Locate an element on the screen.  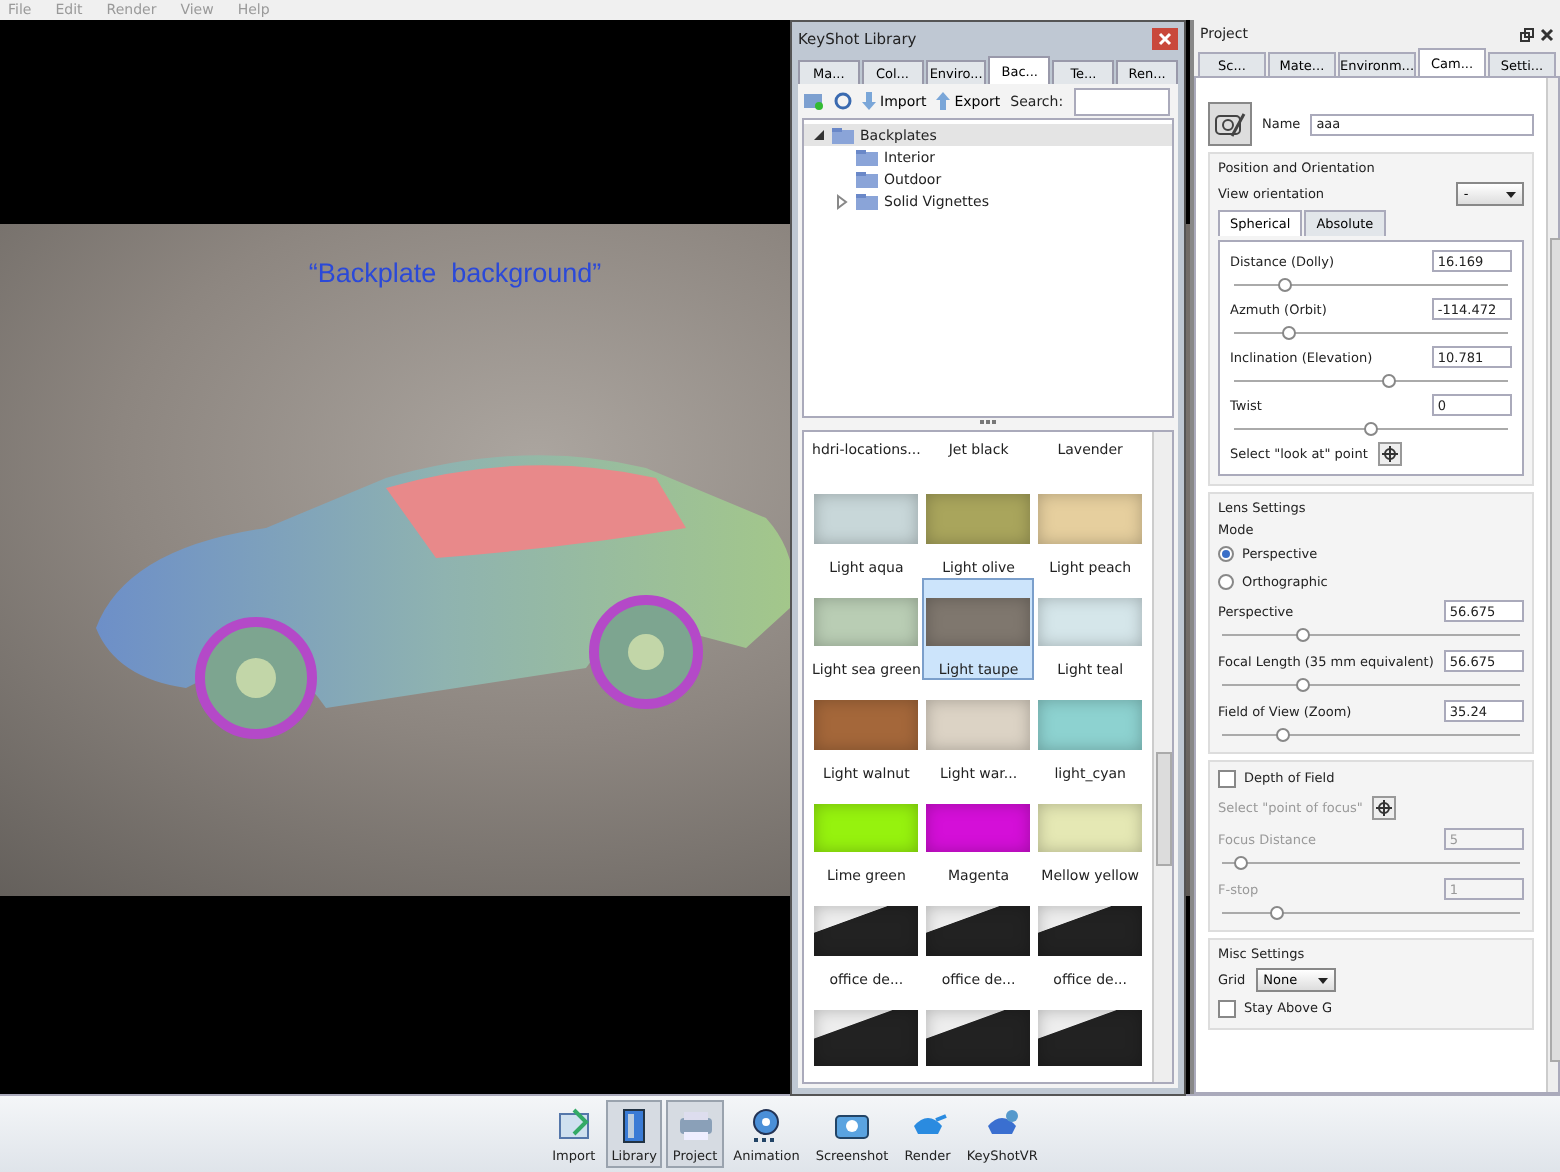
scrollbar-thumb is located at coordinates (1164, 809).